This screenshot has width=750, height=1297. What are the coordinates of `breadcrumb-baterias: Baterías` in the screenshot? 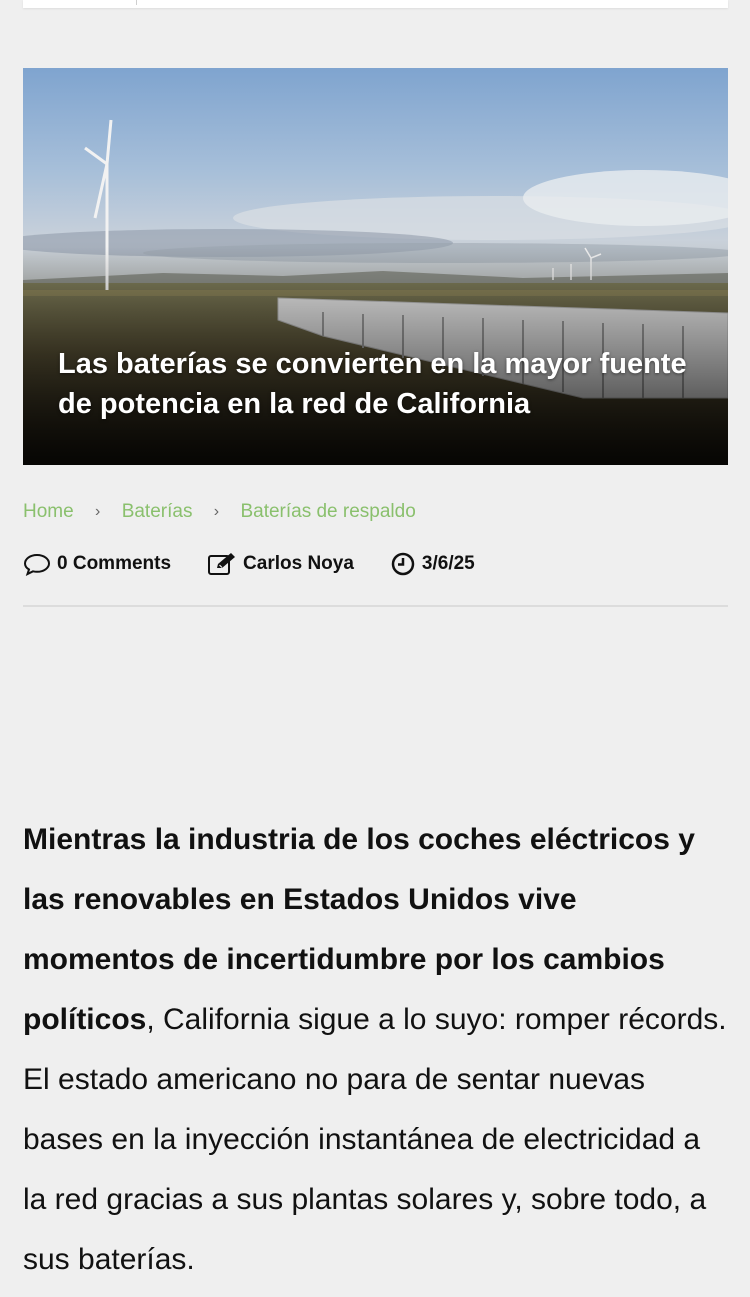 It's located at (157, 512).